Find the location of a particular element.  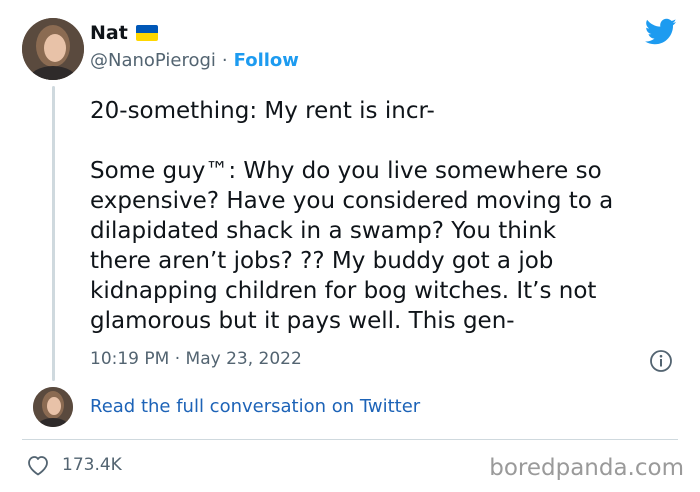

user-handle: @NanoPierogi is located at coordinates (153, 60).